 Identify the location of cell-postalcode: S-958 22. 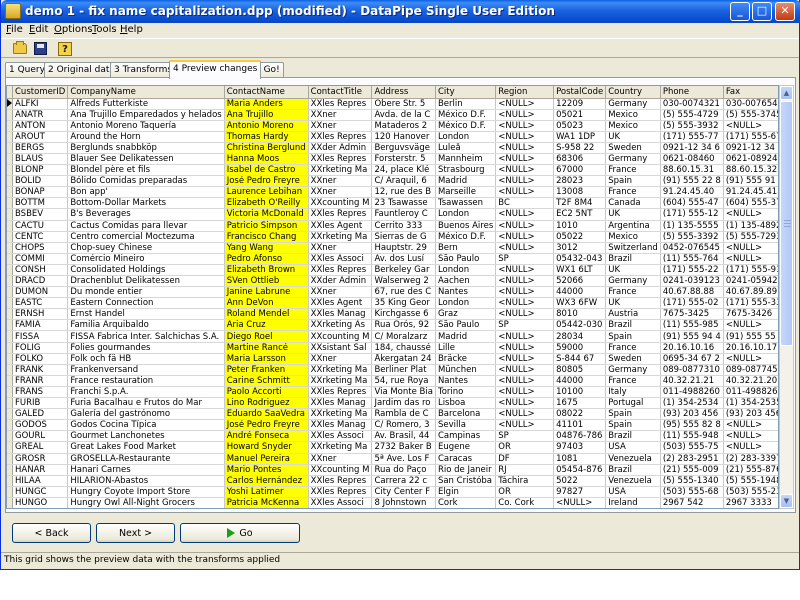
(580, 148).